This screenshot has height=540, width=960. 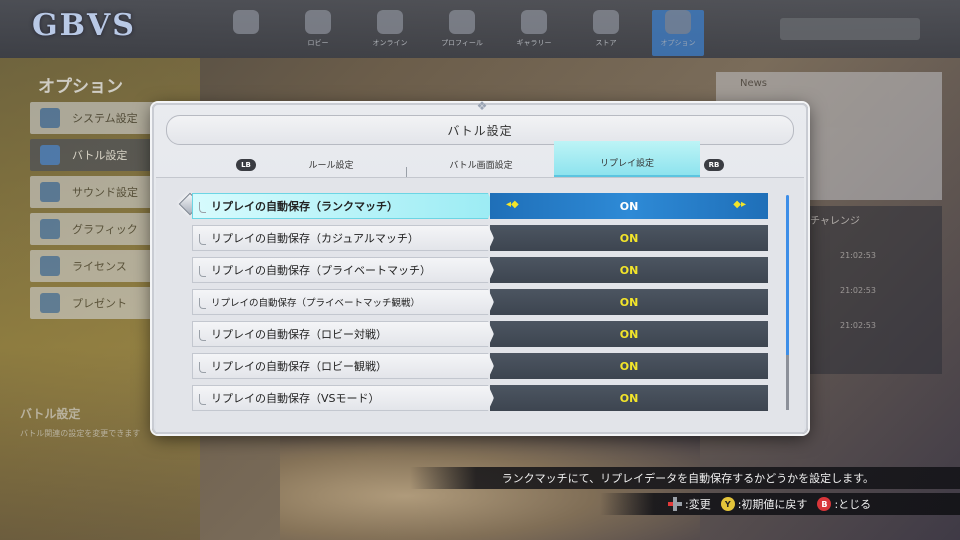 I want to click on menu-item-battle: バトル設定, so click(x=100, y=155).